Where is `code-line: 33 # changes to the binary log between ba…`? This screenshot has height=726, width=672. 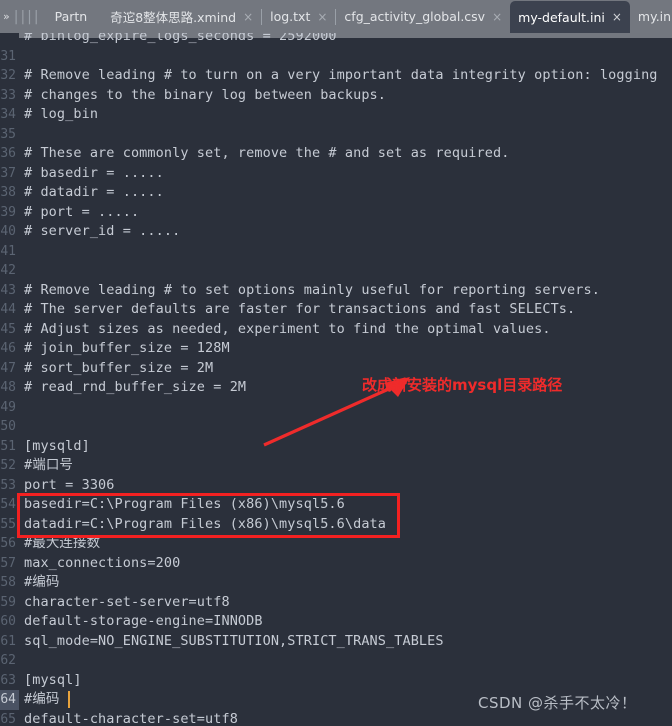
code-line: 33 # changes to the binary log between ba… is located at coordinates (336, 96).